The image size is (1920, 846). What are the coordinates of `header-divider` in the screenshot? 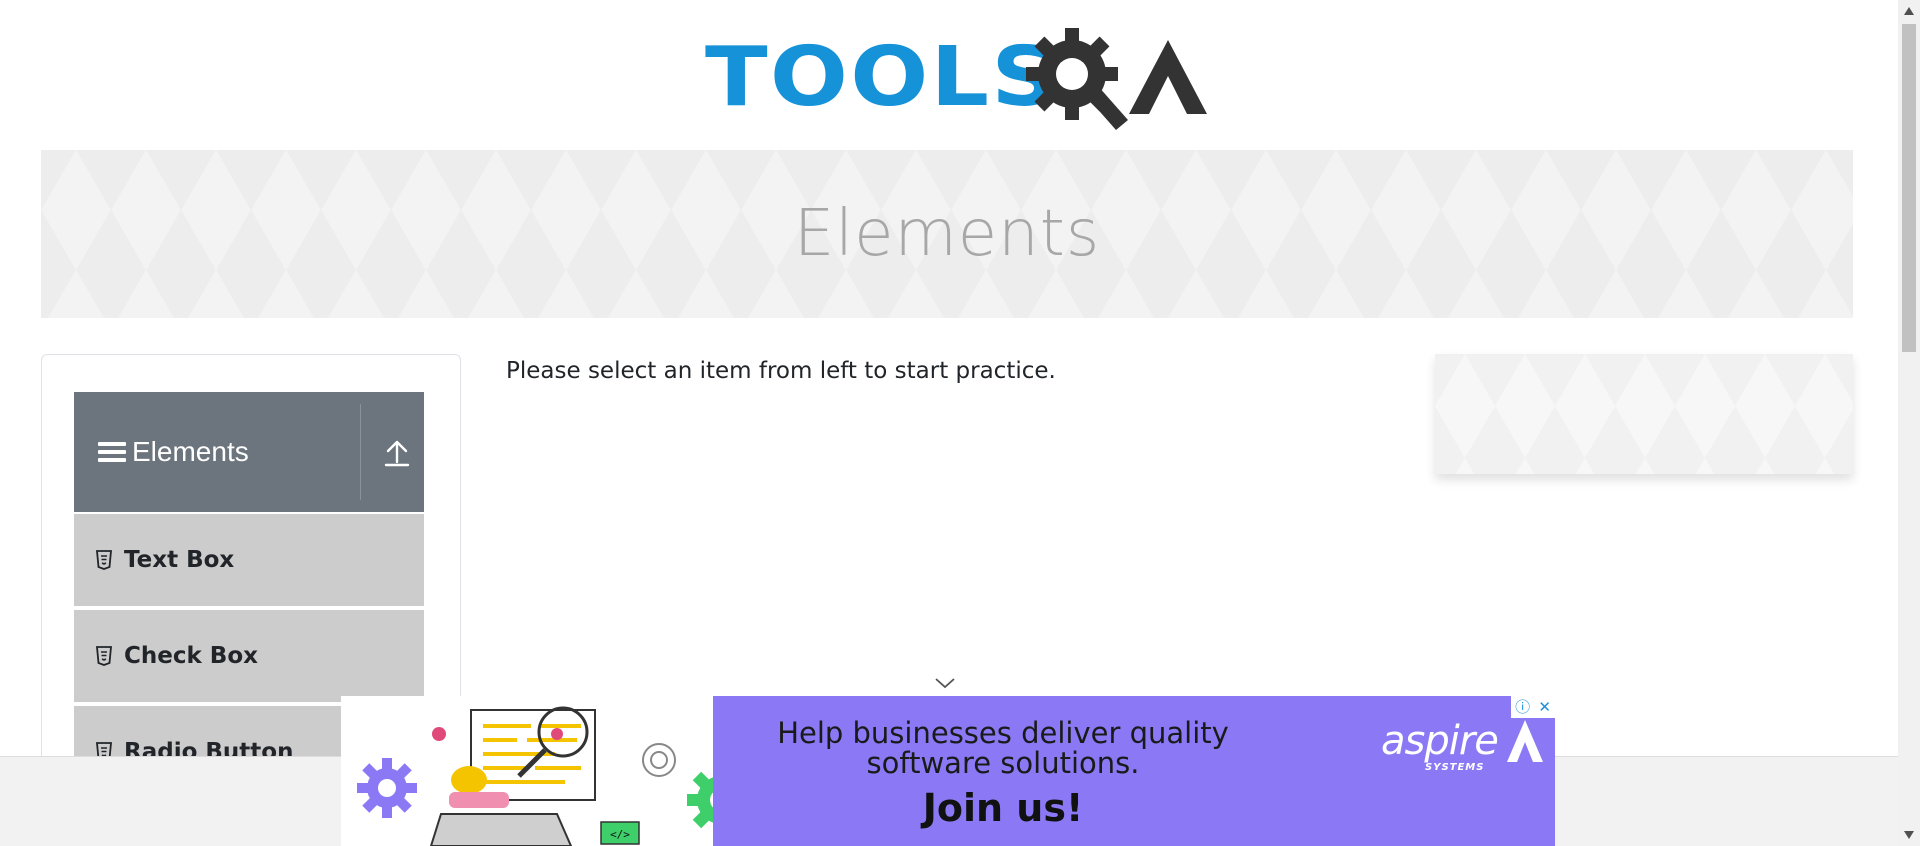 It's located at (360, 452).